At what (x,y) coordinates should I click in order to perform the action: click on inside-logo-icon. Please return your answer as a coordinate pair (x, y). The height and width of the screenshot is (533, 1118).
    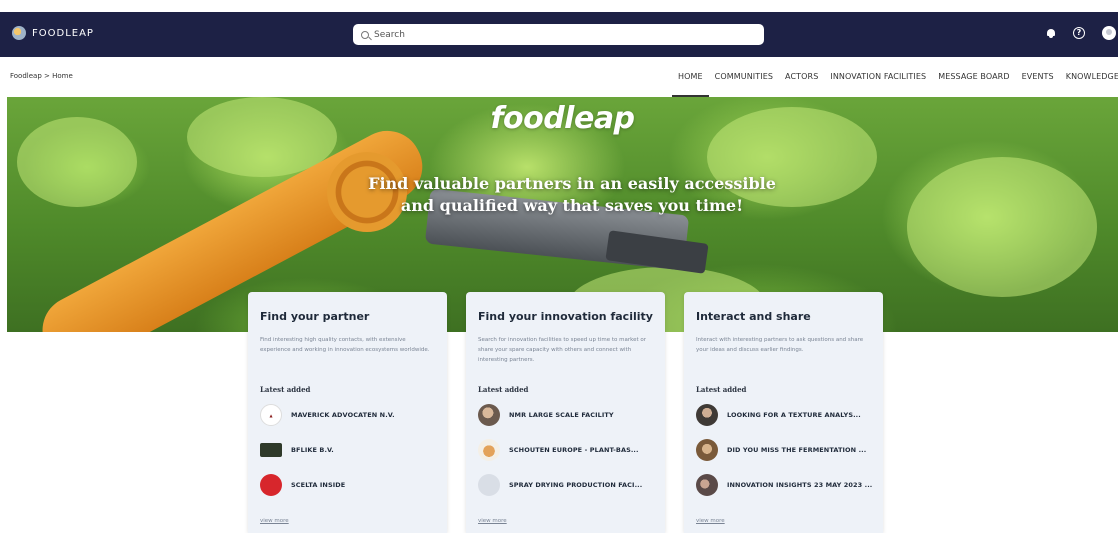
    Looking at the image, I should click on (271, 485).